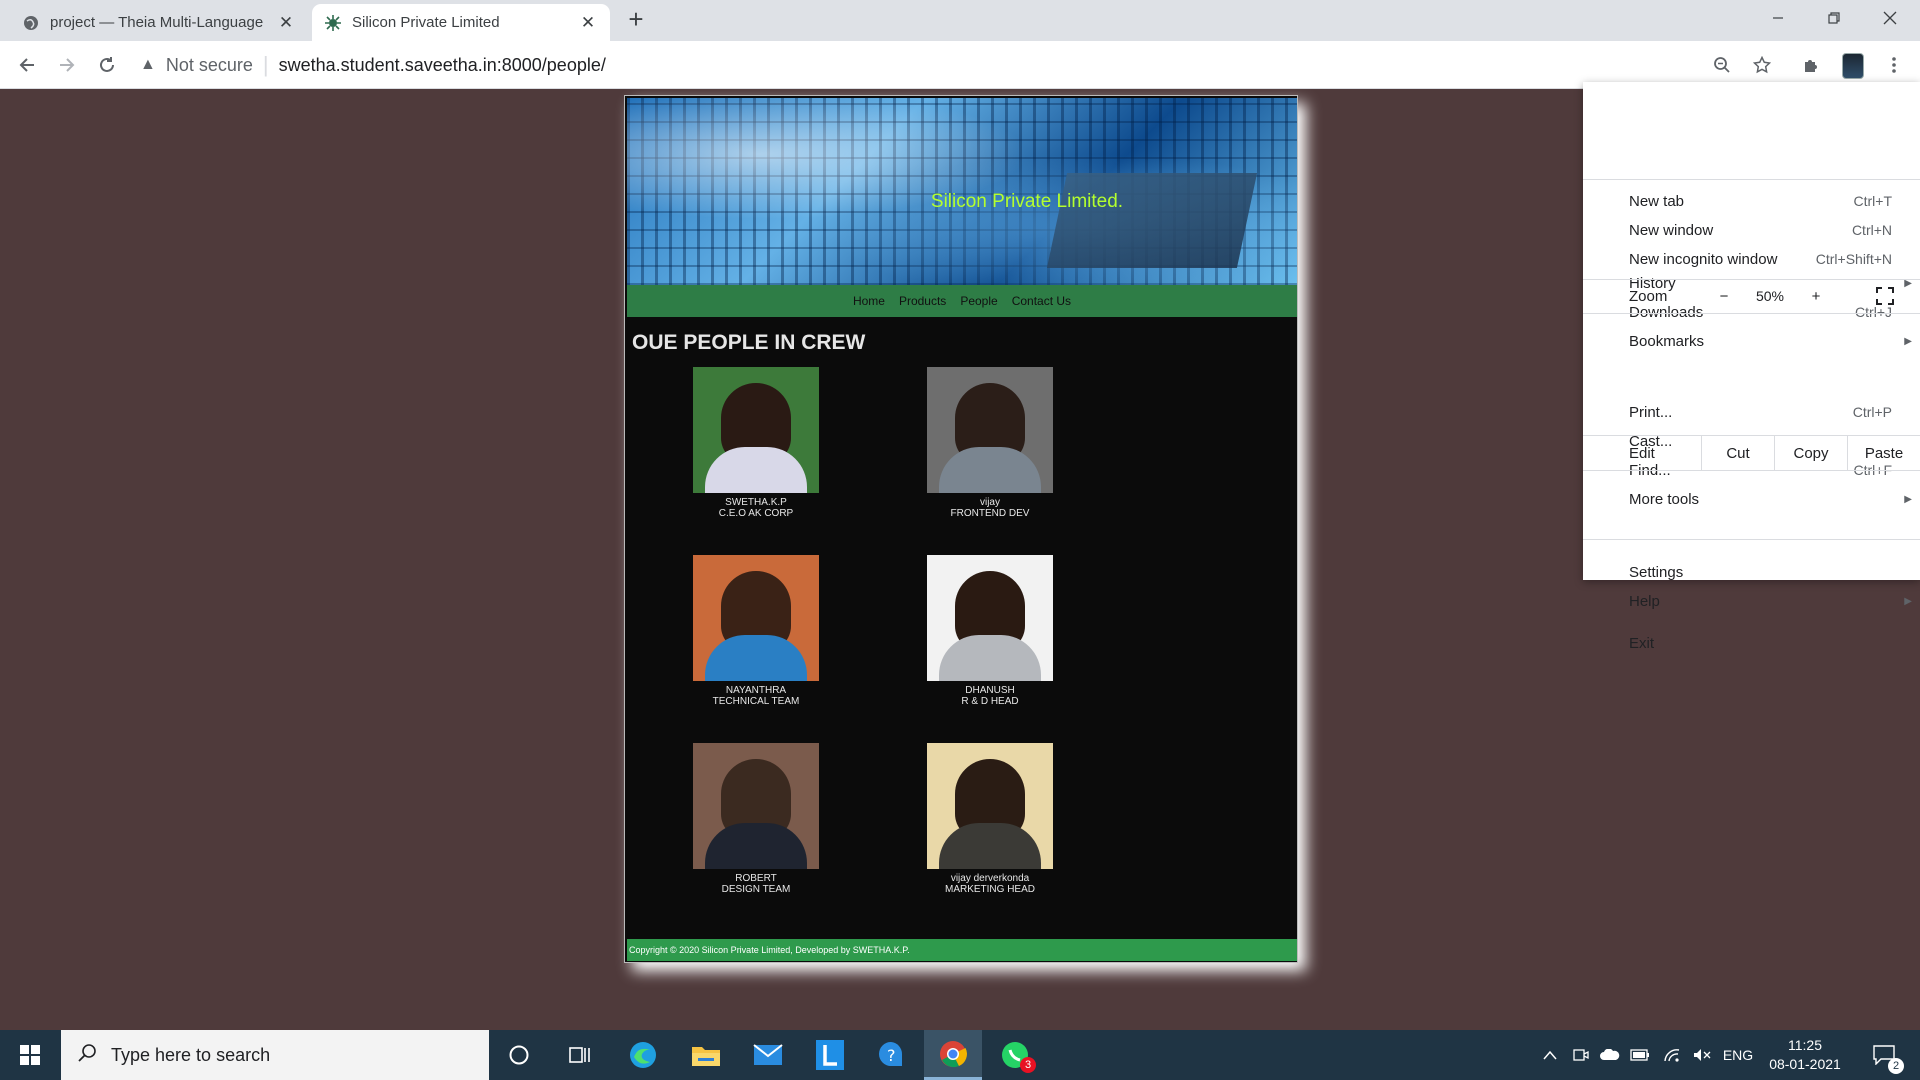 Image resolution: width=1920 pixels, height=1080 pixels. I want to click on minimize-window-icon, so click(1778, 18).